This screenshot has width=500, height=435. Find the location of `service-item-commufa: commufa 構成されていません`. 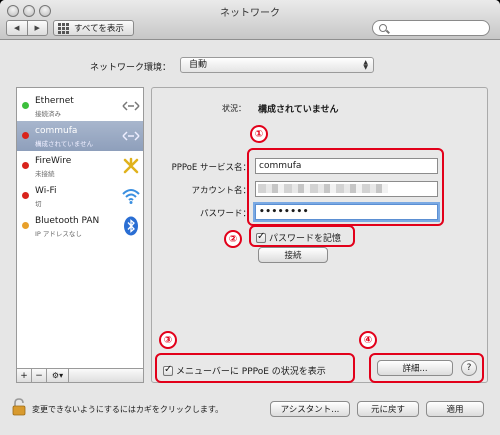

service-item-commufa: commufa 構成されていません is located at coordinates (80, 136).